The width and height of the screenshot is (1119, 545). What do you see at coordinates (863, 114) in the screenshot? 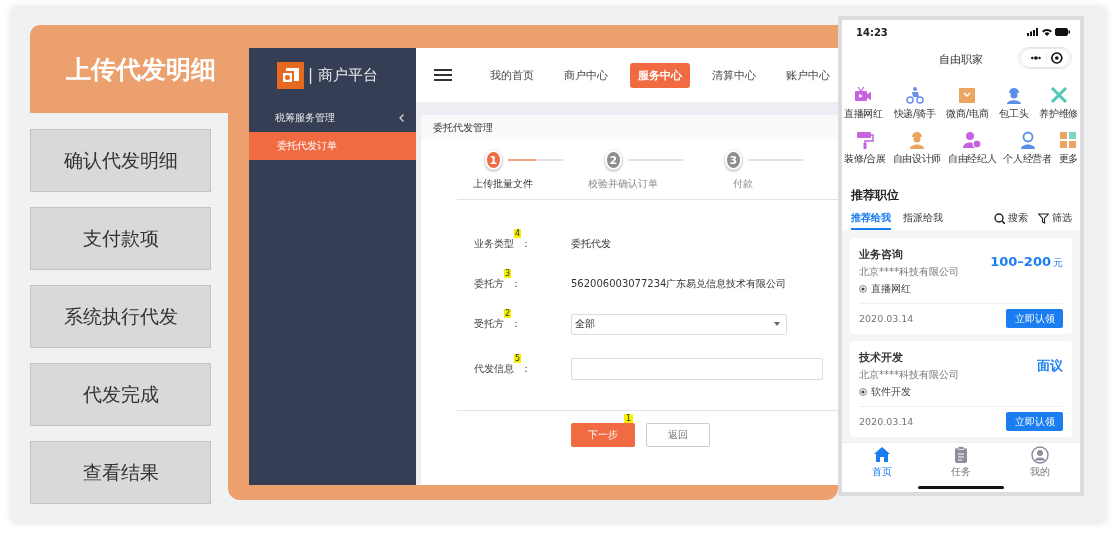
I see `category-label: 直播网红` at bounding box center [863, 114].